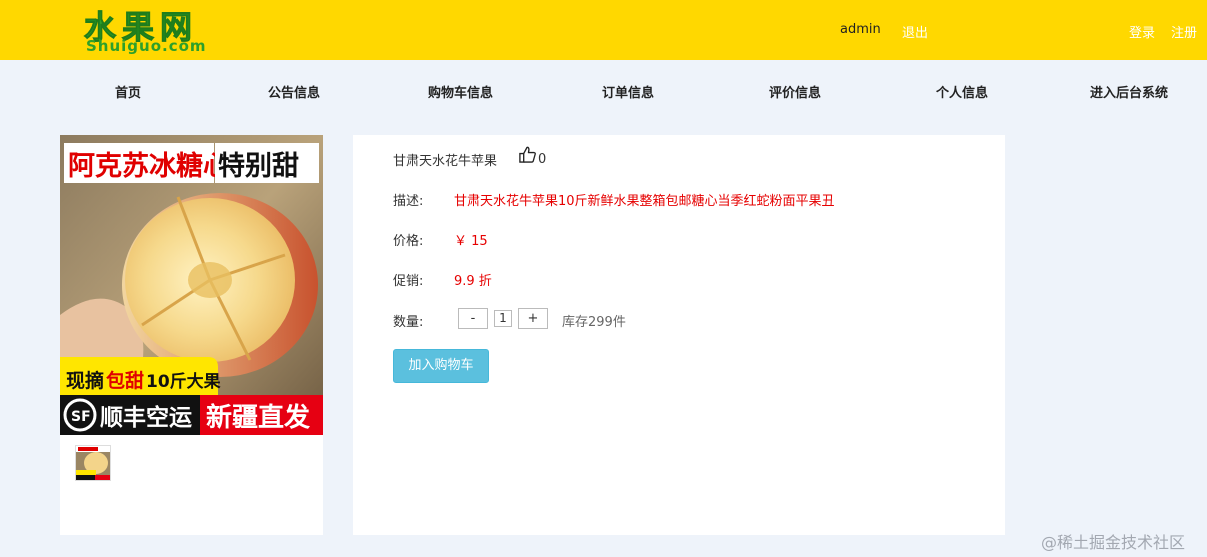 Image resolution: width=1207 pixels, height=557 pixels. Describe the element at coordinates (408, 322) in the screenshot. I see `quantity-label: 数量:` at that location.